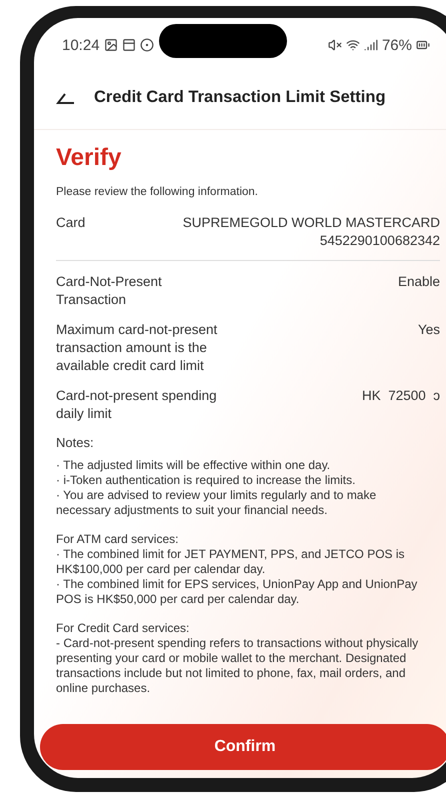  What do you see at coordinates (194, 465) in the screenshot?
I see `note-text: · The adjusted limits will be effective within one day.` at bounding box center [194, 465].